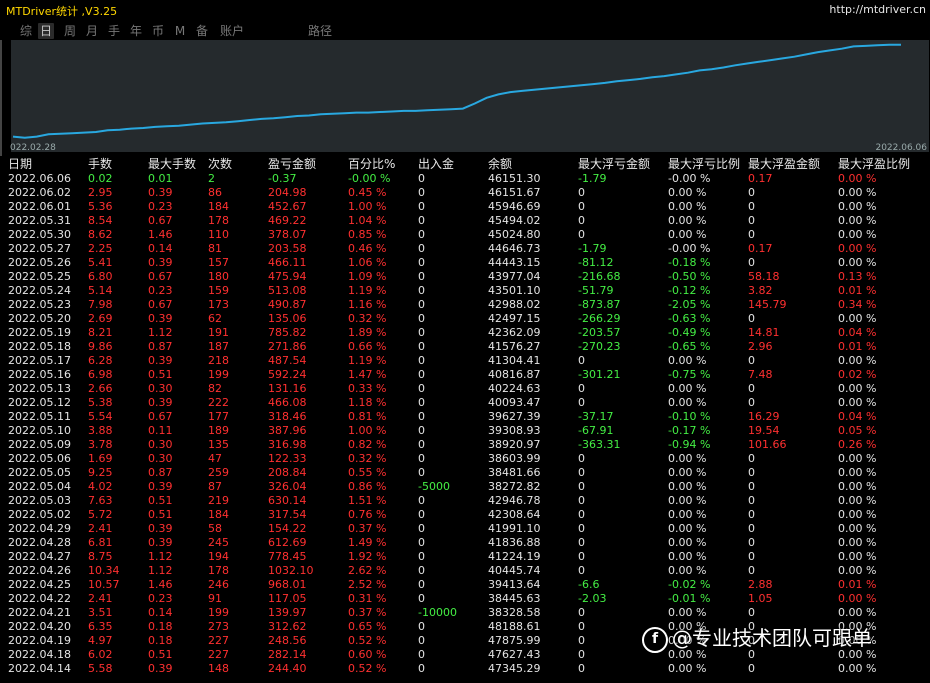  What do you see at coordinates (100, 192) in the screenshot?
I see `table-cell: 2.95` at bounding box center [100, 192].